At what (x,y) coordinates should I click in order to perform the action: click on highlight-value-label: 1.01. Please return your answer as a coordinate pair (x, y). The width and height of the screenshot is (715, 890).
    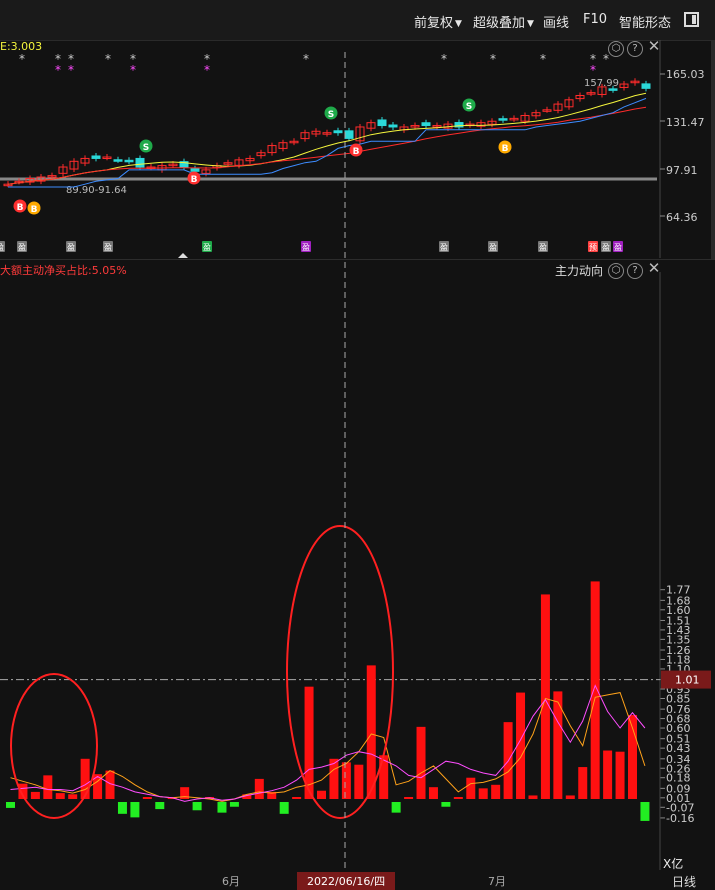
    Looking at the image, I should click on (687, 680).